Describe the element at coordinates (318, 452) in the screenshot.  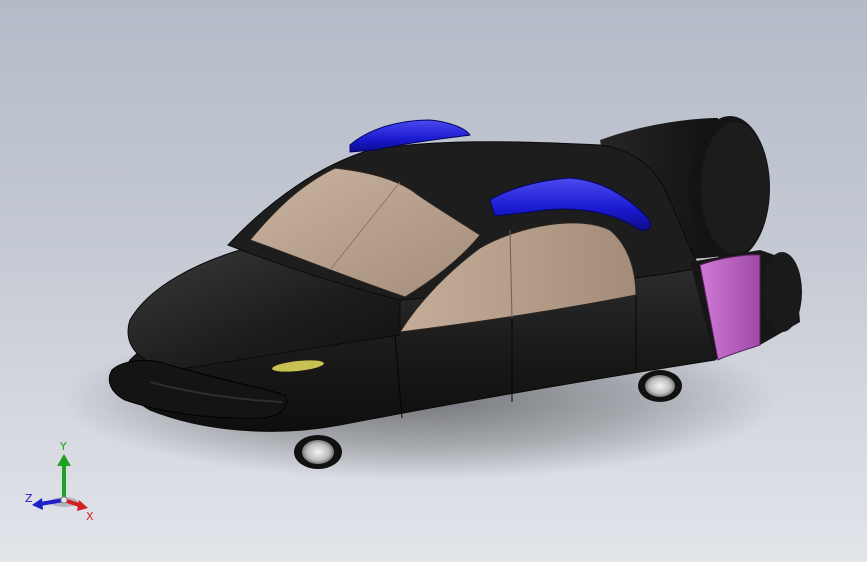
I see `front-wheel` at that location.